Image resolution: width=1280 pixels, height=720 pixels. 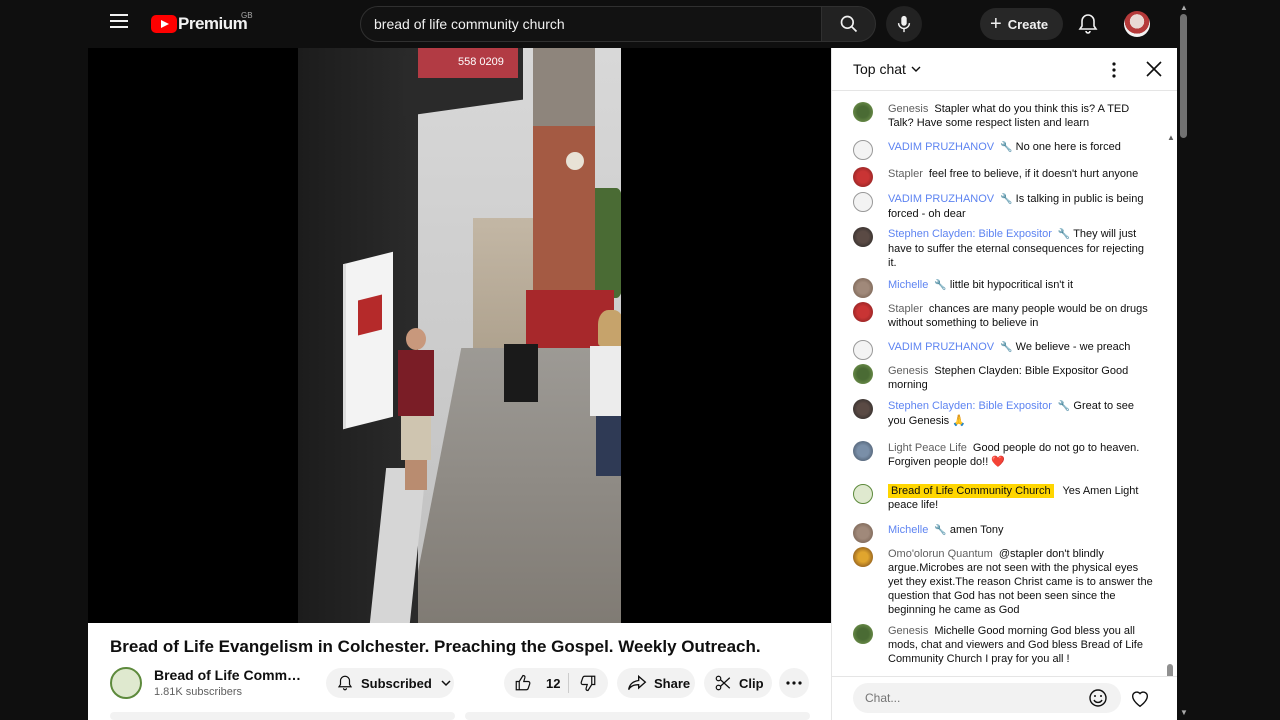 I want to click on video-sign-text: 558 0209, so click(x=481, y=62).